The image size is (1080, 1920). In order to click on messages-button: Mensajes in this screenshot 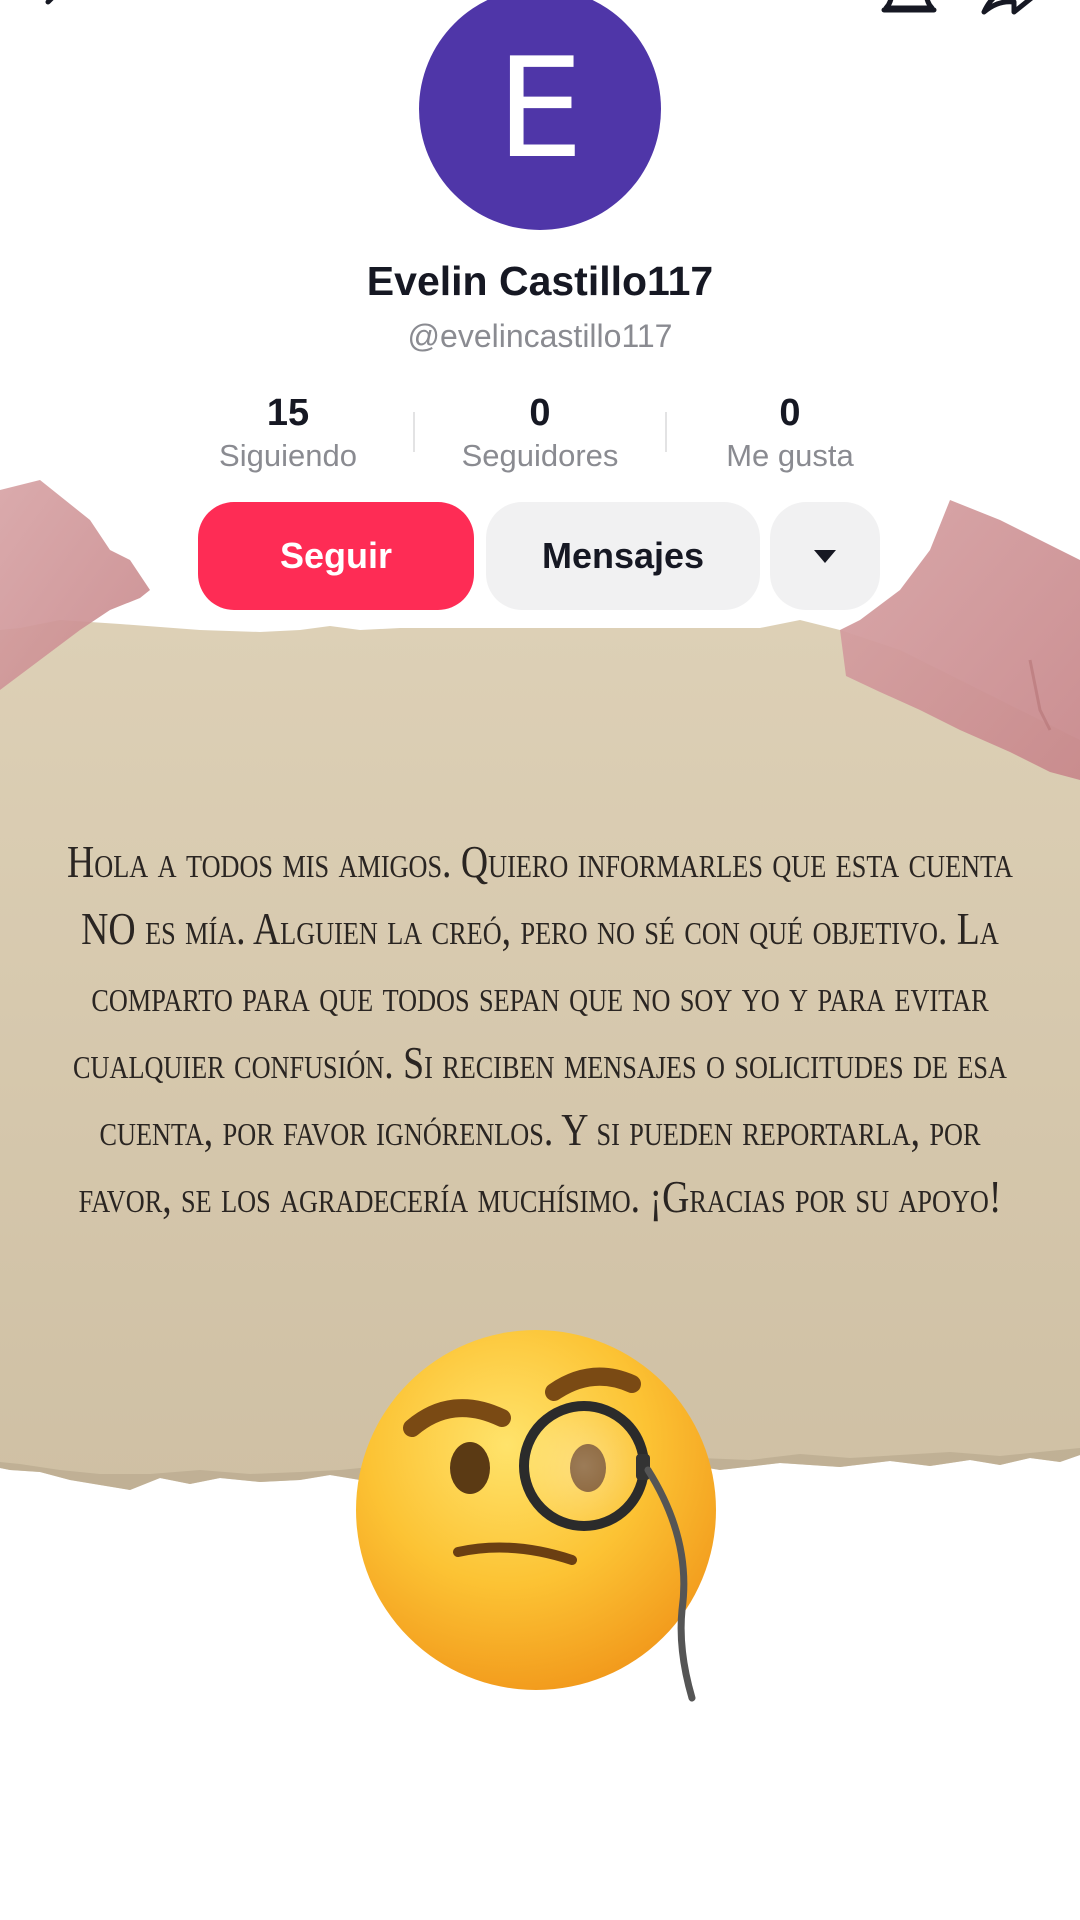, I will do `click(623, 556)`.